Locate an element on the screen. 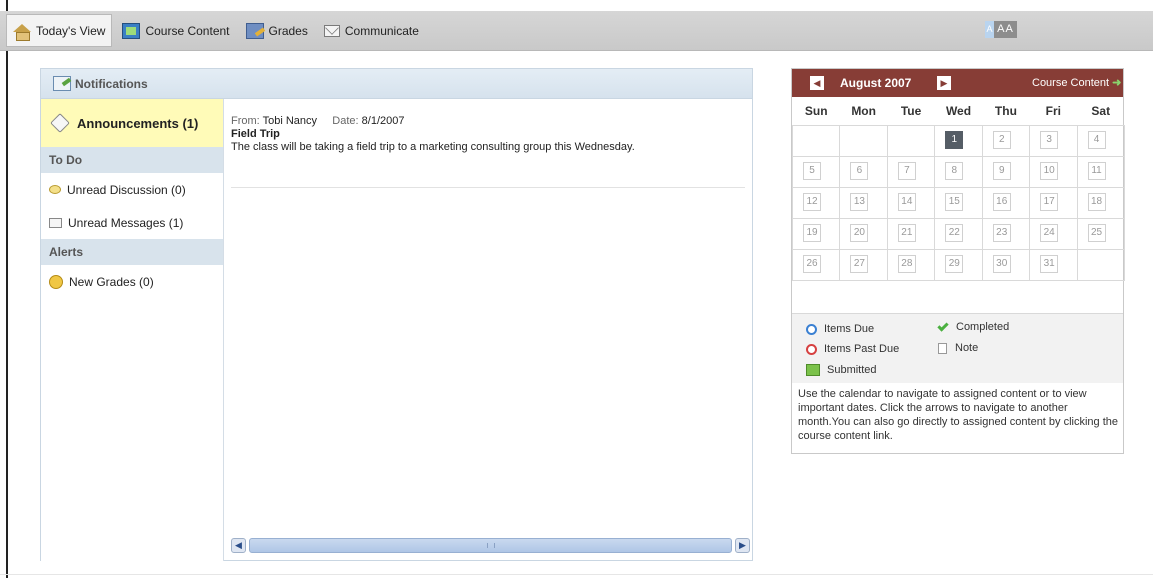 Image resolution: width=1153 pixels, height=578 pixels. unread-messages-item: Unread Messages (1) is located at coordinates (132, 222).